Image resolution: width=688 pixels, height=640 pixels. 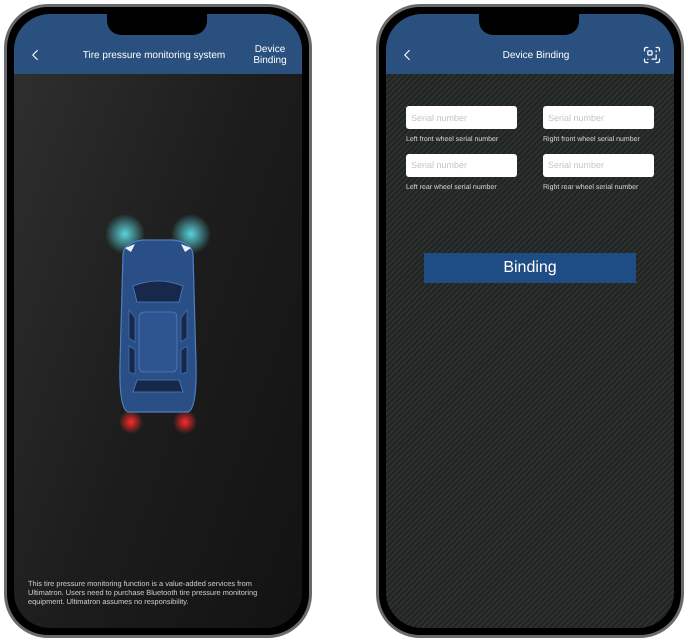 What do you see at coordinates (154, 55) in the screenshot?
I see `screen-title: Tire pressure monitoring system` at bounding box center [154, 55].